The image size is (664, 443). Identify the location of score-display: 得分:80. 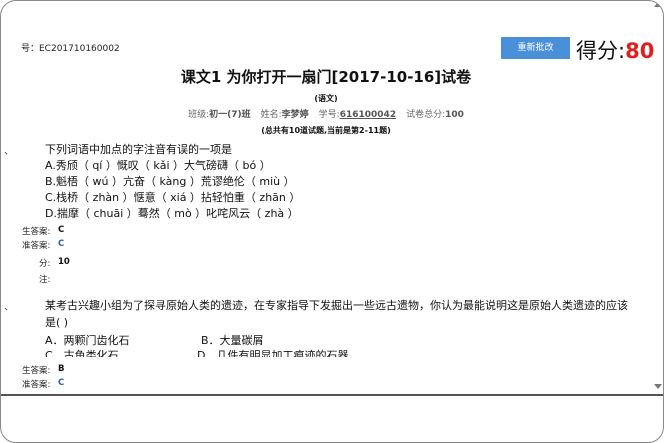
(615, 50).